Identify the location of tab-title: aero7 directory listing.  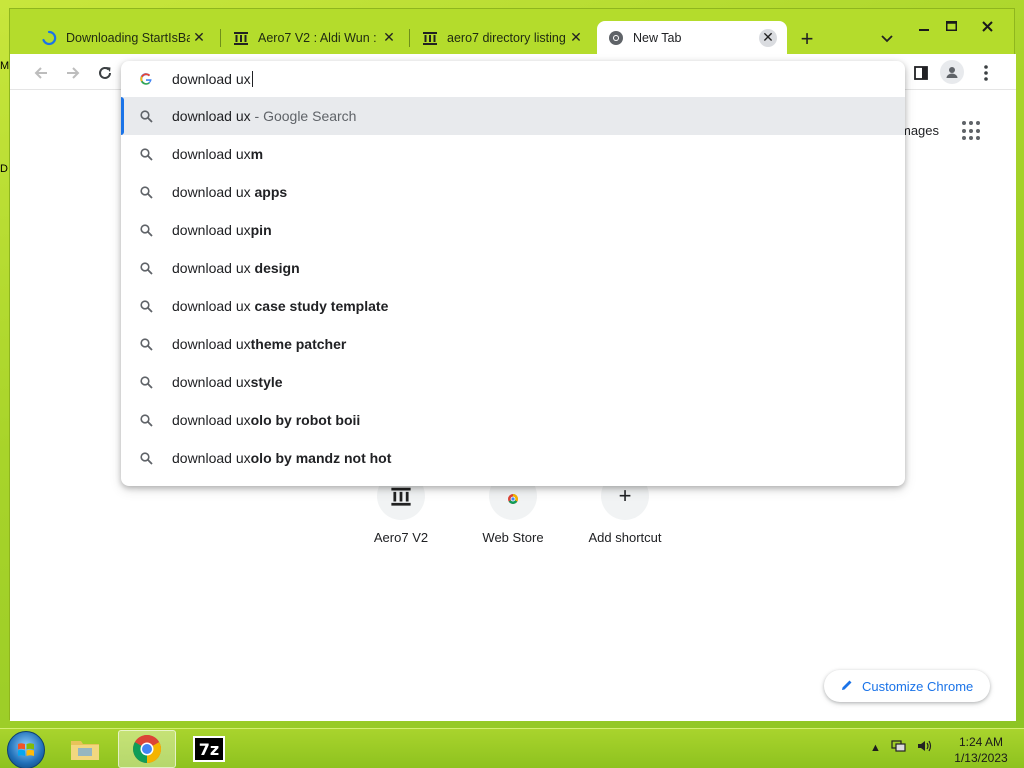
(506, 37).